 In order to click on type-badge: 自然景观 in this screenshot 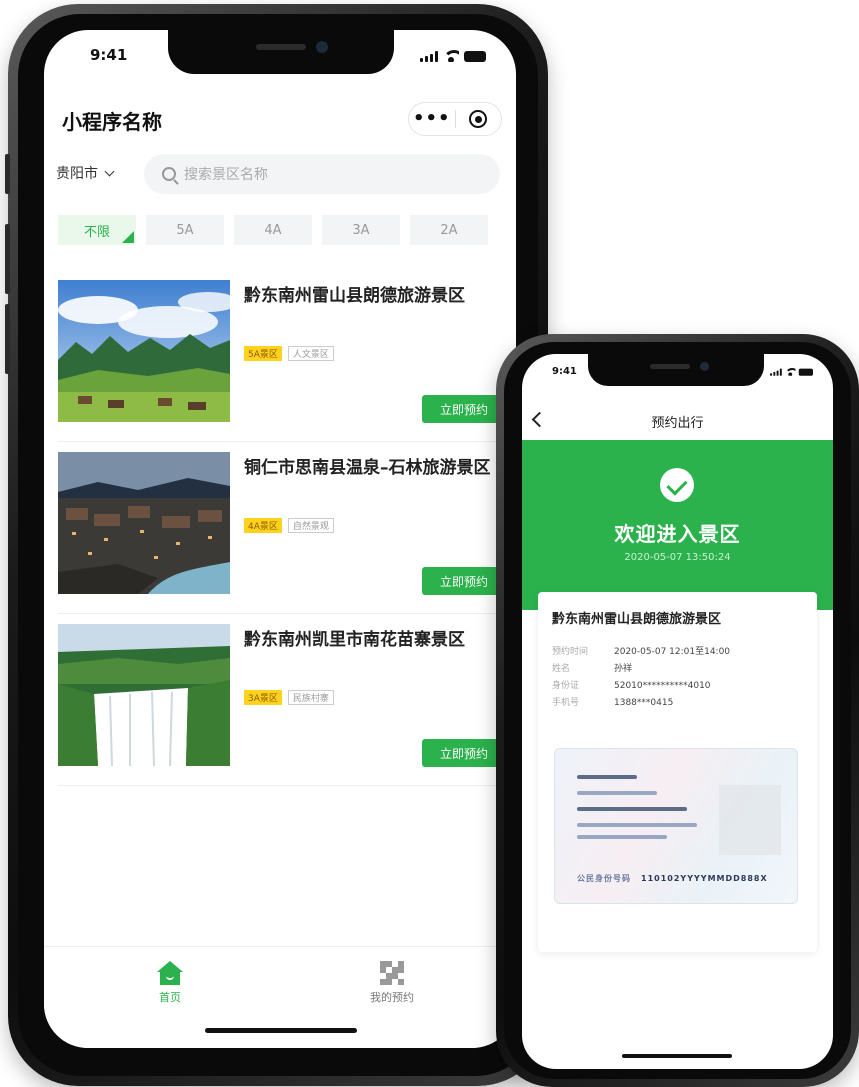, I will do `click(310, 525)`.